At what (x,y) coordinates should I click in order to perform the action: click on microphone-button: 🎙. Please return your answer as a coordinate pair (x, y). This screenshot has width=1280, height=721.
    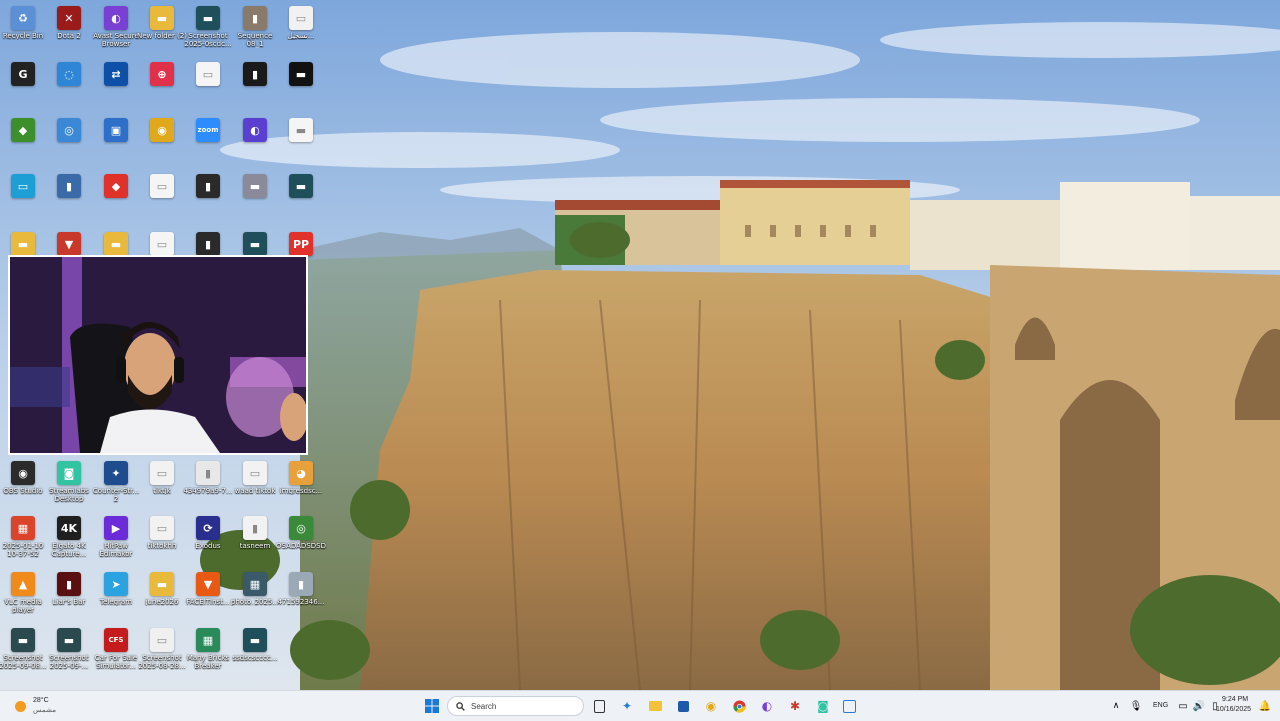
    Looking at the image, I should click on (1136, 706).